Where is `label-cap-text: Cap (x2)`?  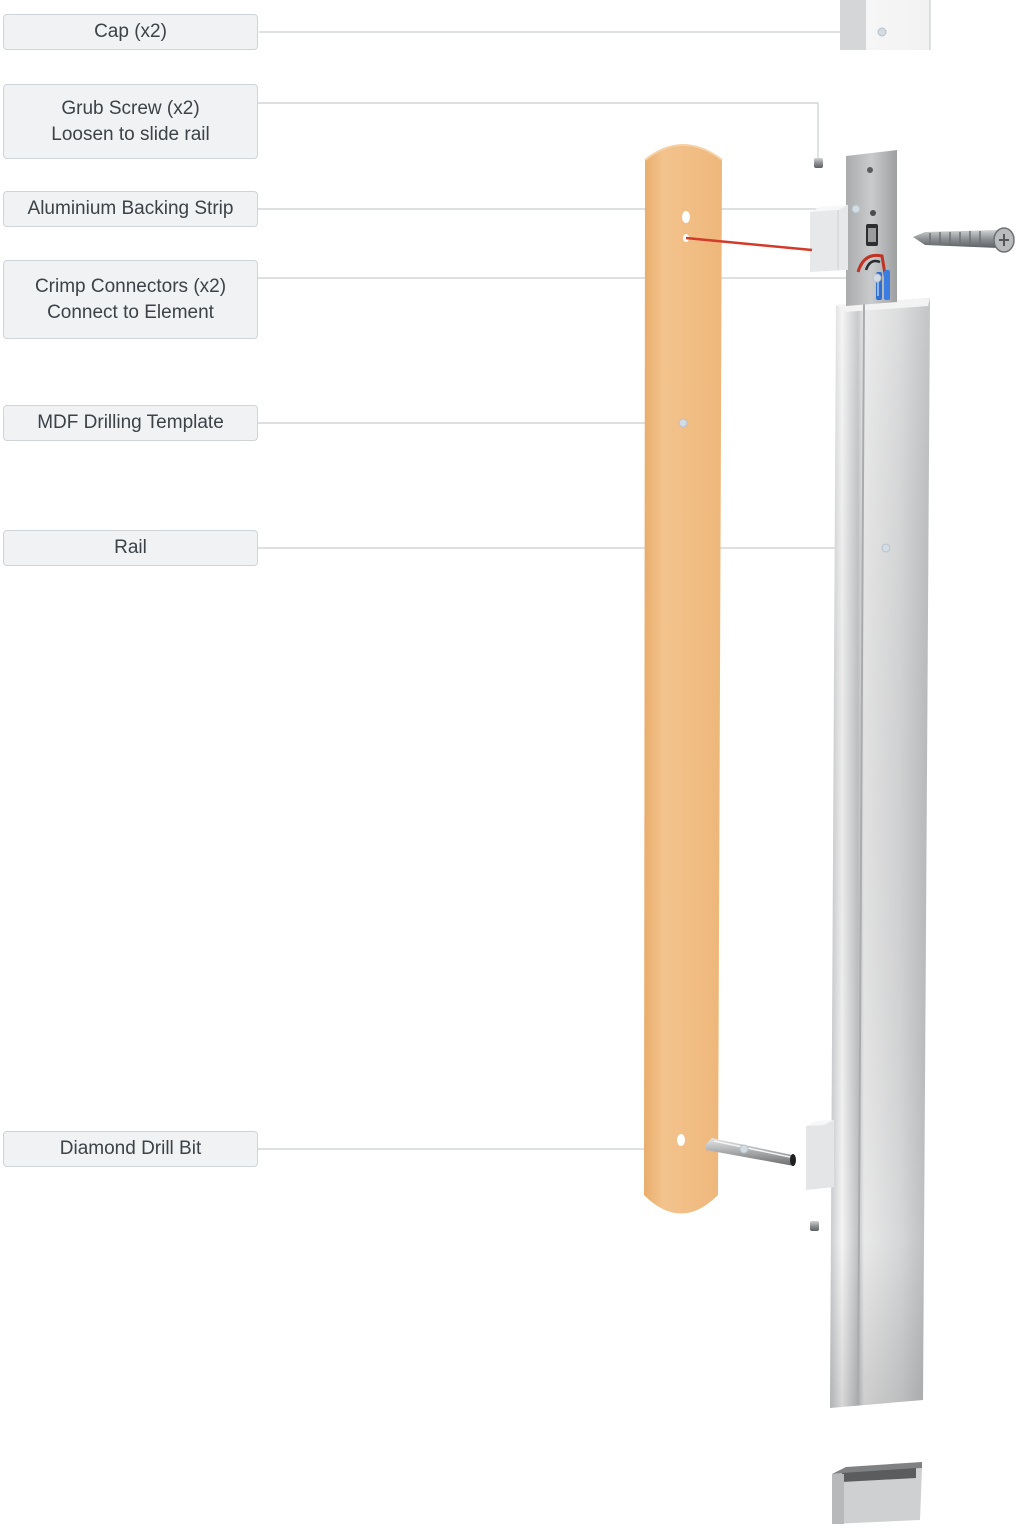 label-cap-text: Cap (x2) is located at coordinates (130, 31).